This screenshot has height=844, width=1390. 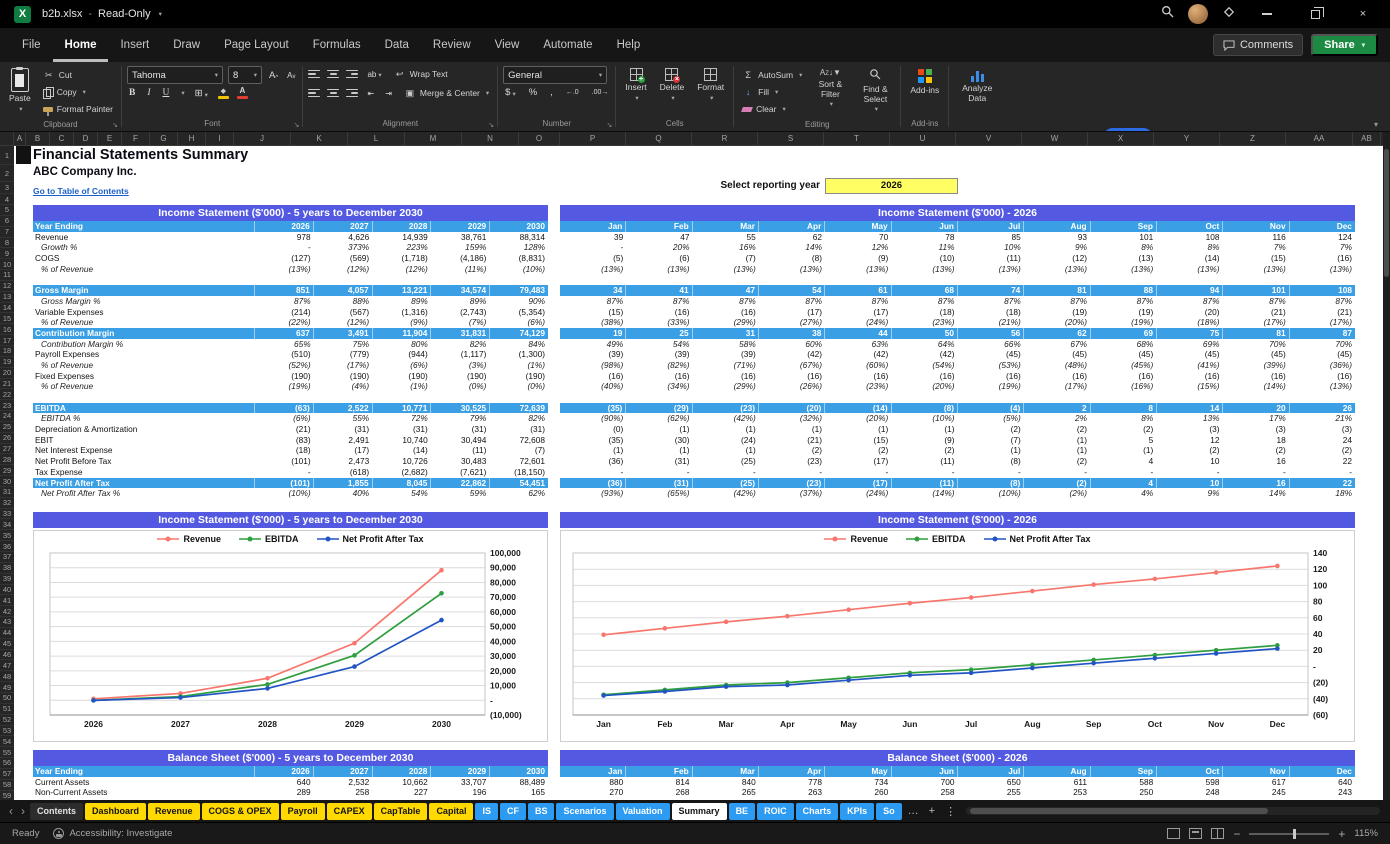 What do you see at coordinates (284, 792) in the screenshot?
I see `cell: 289` at bounding box center [284, 792].